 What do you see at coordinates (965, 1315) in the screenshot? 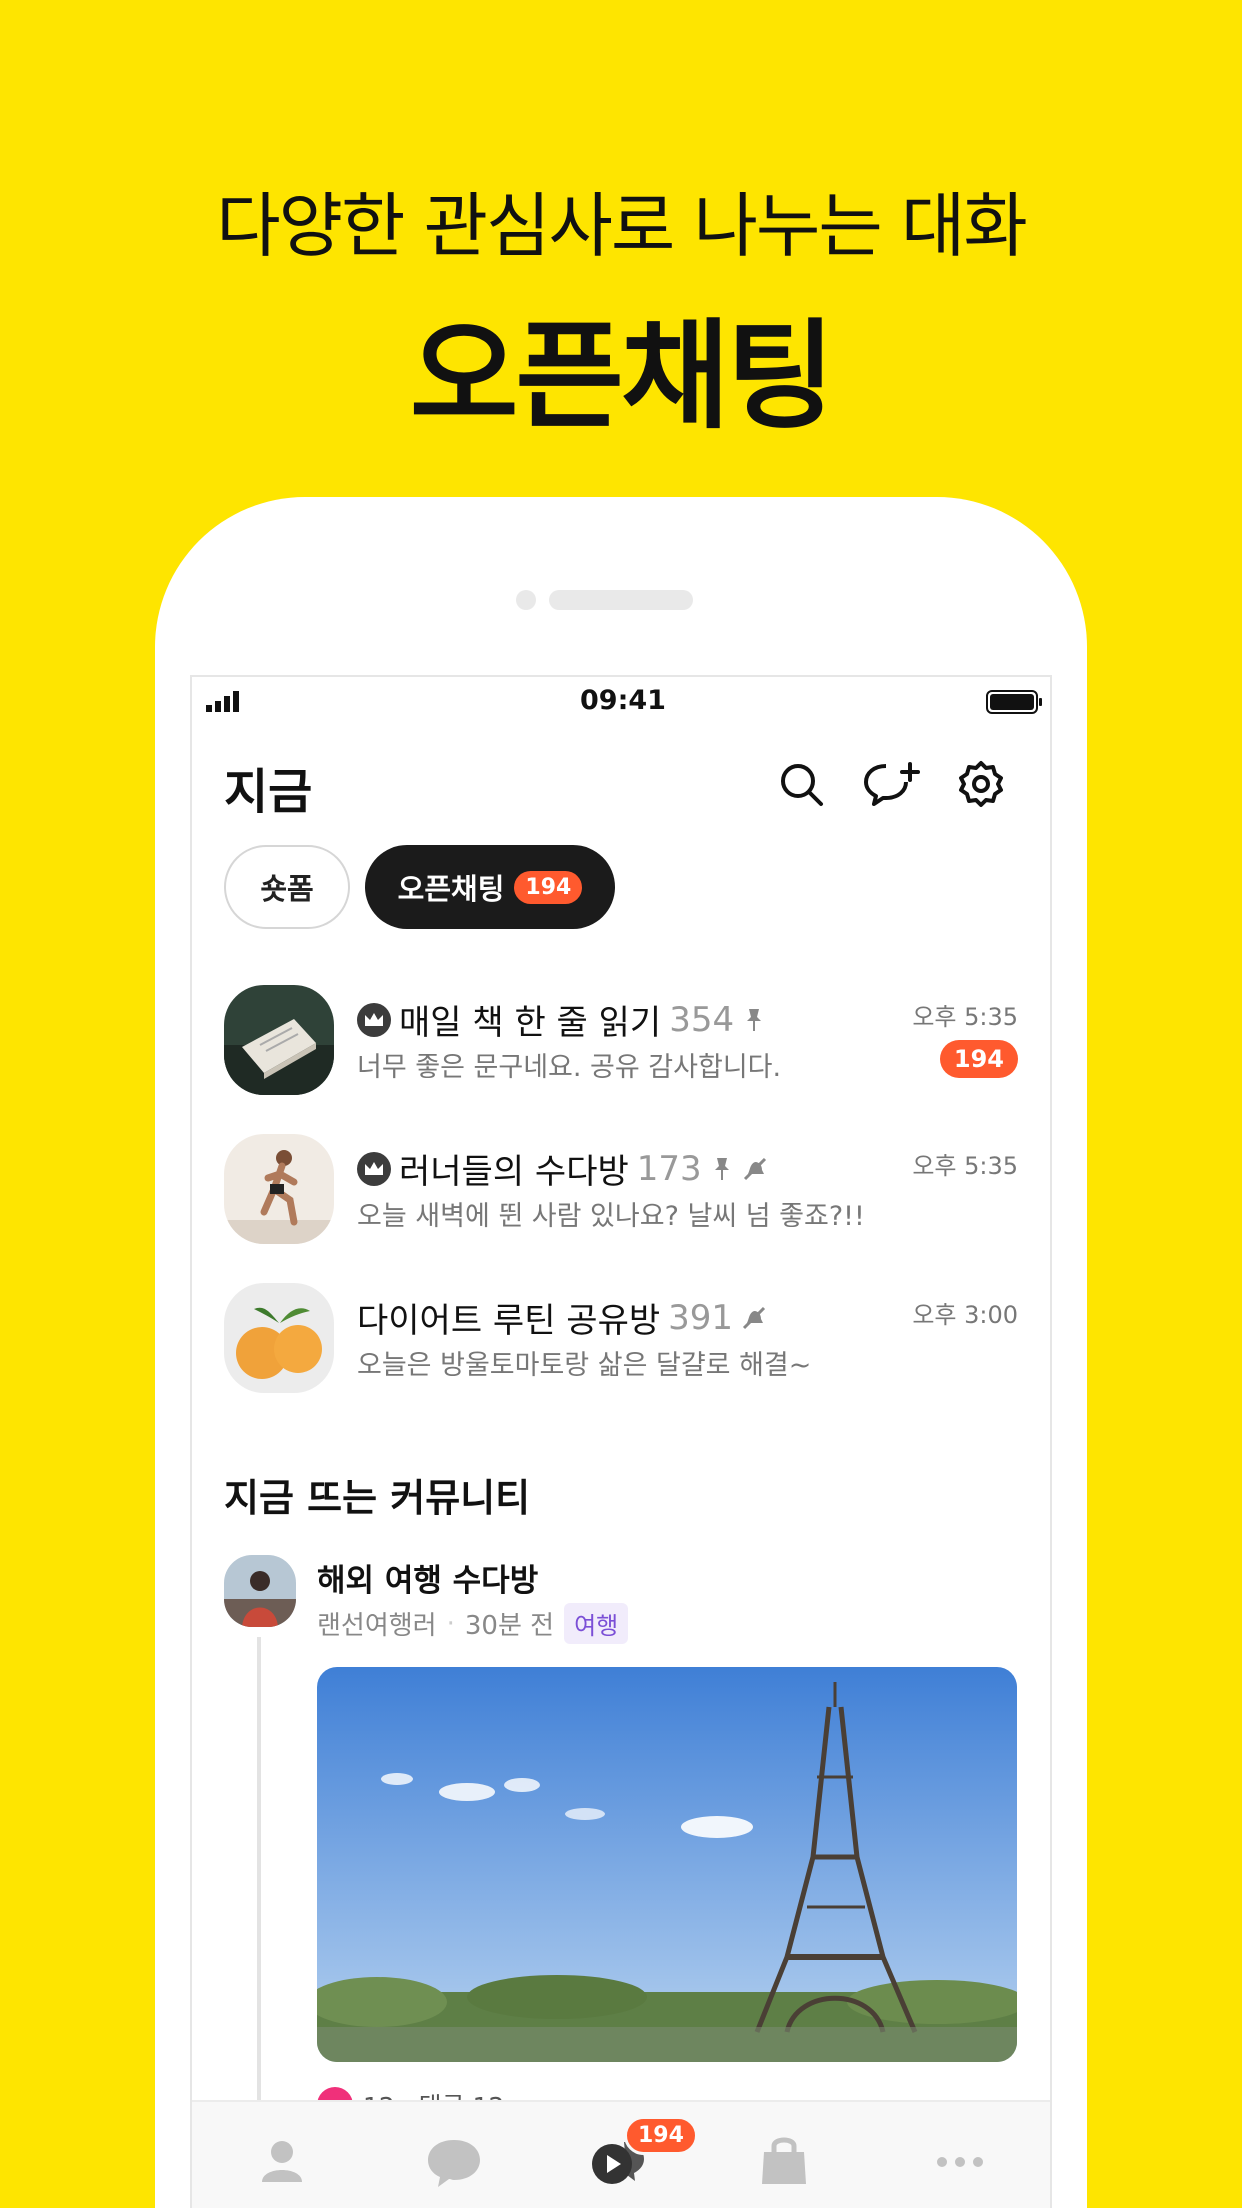
I see `chat-time: 오후 3:00` at bounding box center [965, 1315].